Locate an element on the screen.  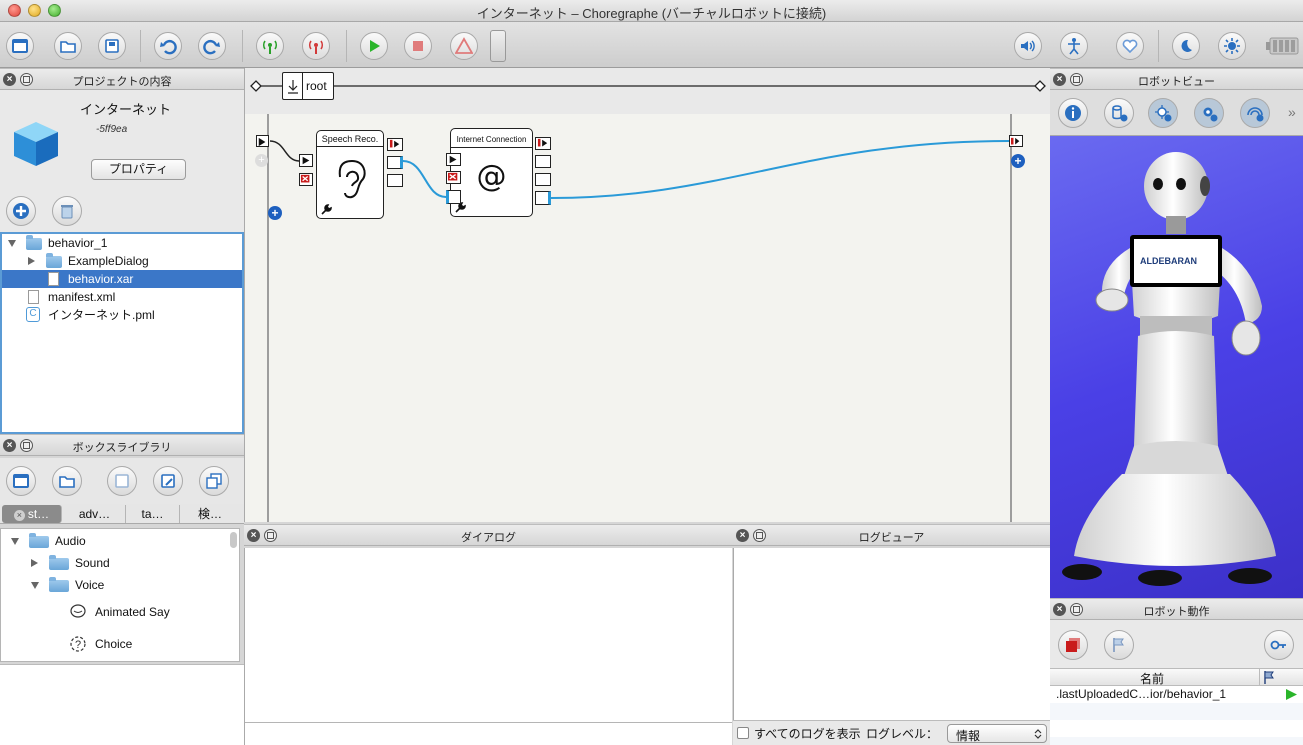
internet-onstopped-output is located at coordinates (543, 143).